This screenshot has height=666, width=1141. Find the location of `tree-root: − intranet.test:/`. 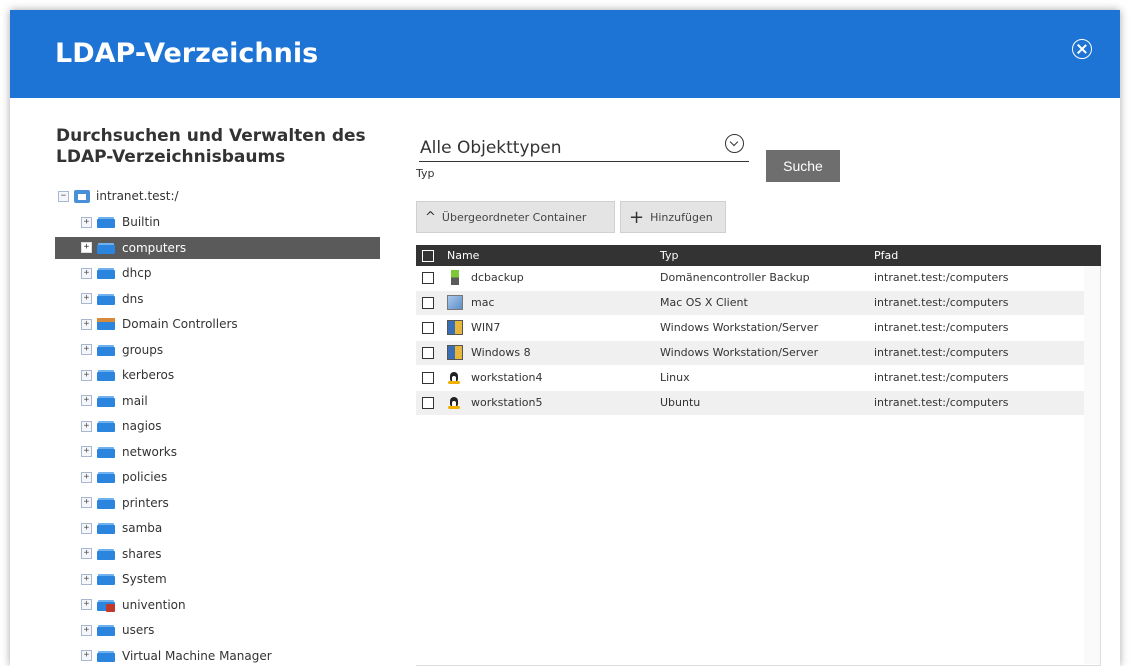

tree-root: − intranet.test:/ is located at coordinates (118, 196).